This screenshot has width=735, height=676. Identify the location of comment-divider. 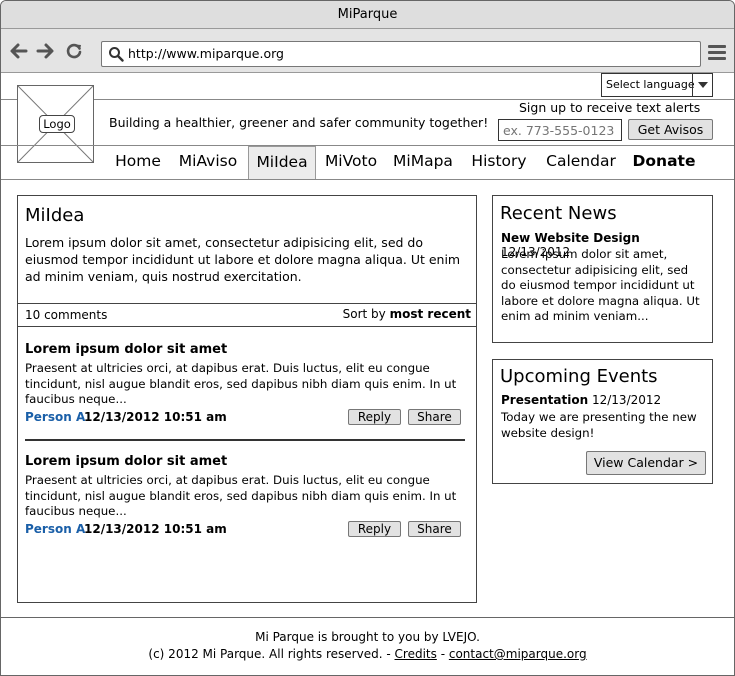
(245, 440).